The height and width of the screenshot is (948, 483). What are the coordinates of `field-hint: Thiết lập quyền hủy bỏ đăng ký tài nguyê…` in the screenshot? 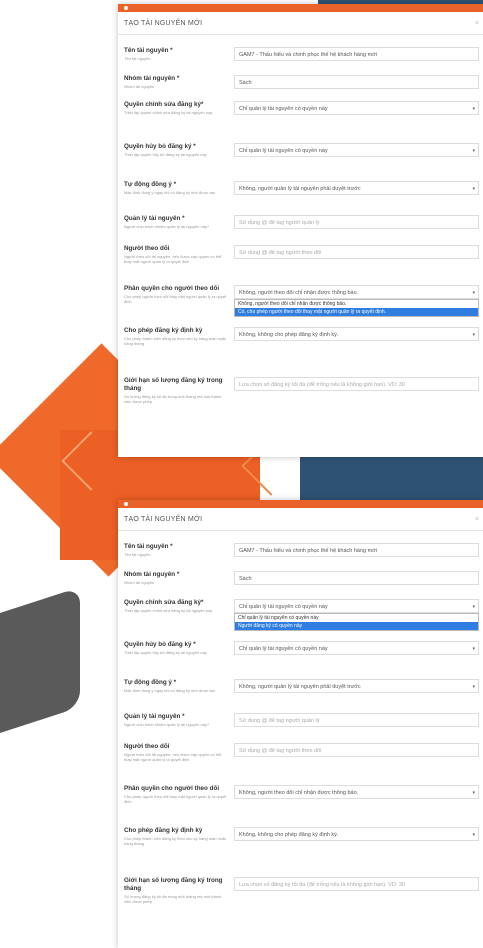 It's located at (165, 154).